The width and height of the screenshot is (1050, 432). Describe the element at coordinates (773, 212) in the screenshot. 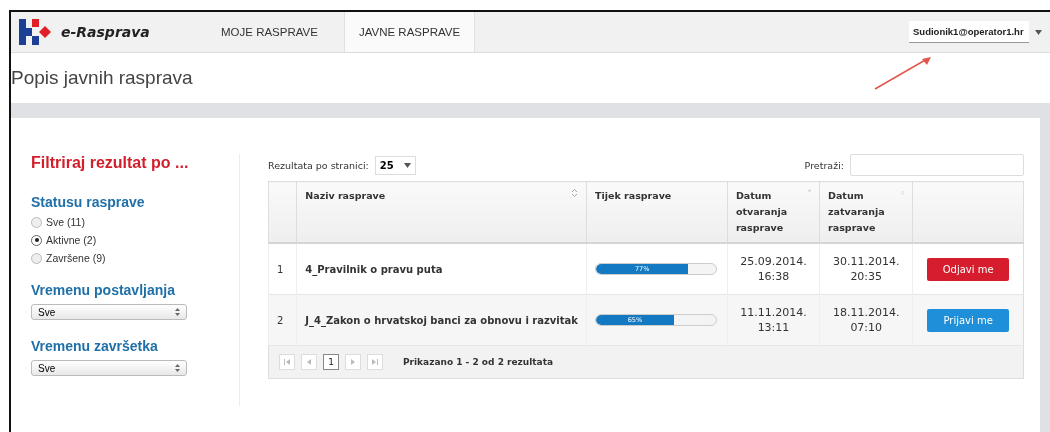

I see `column-header: Datum otvaranja rasprave` at that location.